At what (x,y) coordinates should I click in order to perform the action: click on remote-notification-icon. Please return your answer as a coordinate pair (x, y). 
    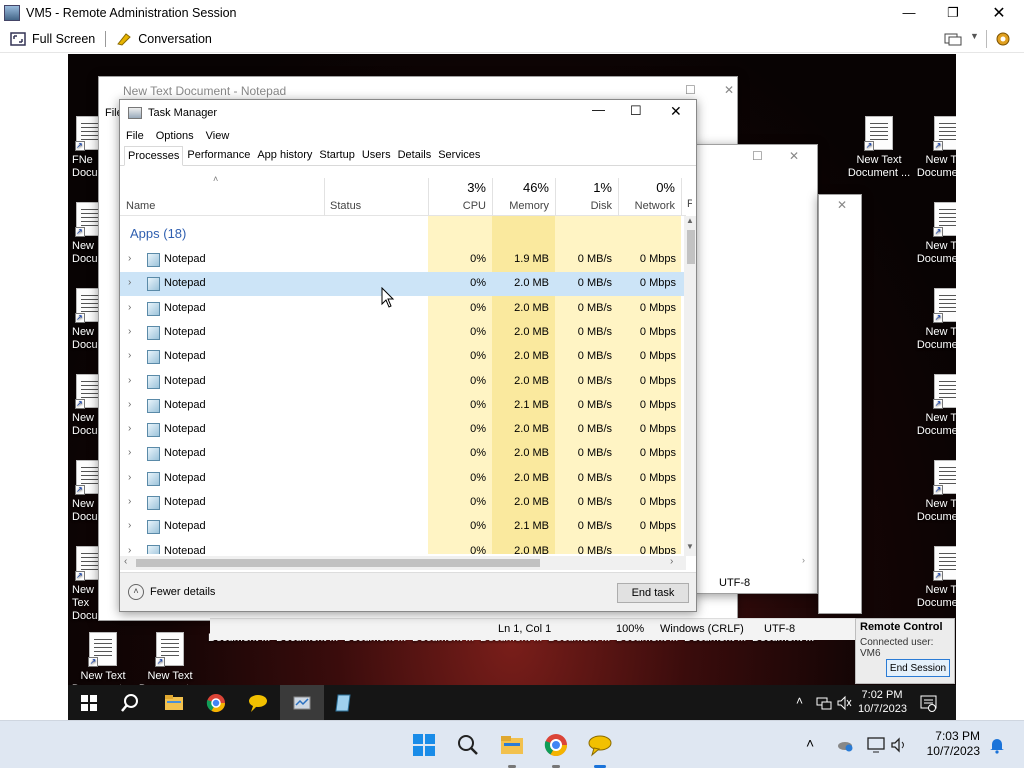
    Looking at the image, I should click on (929, 703).